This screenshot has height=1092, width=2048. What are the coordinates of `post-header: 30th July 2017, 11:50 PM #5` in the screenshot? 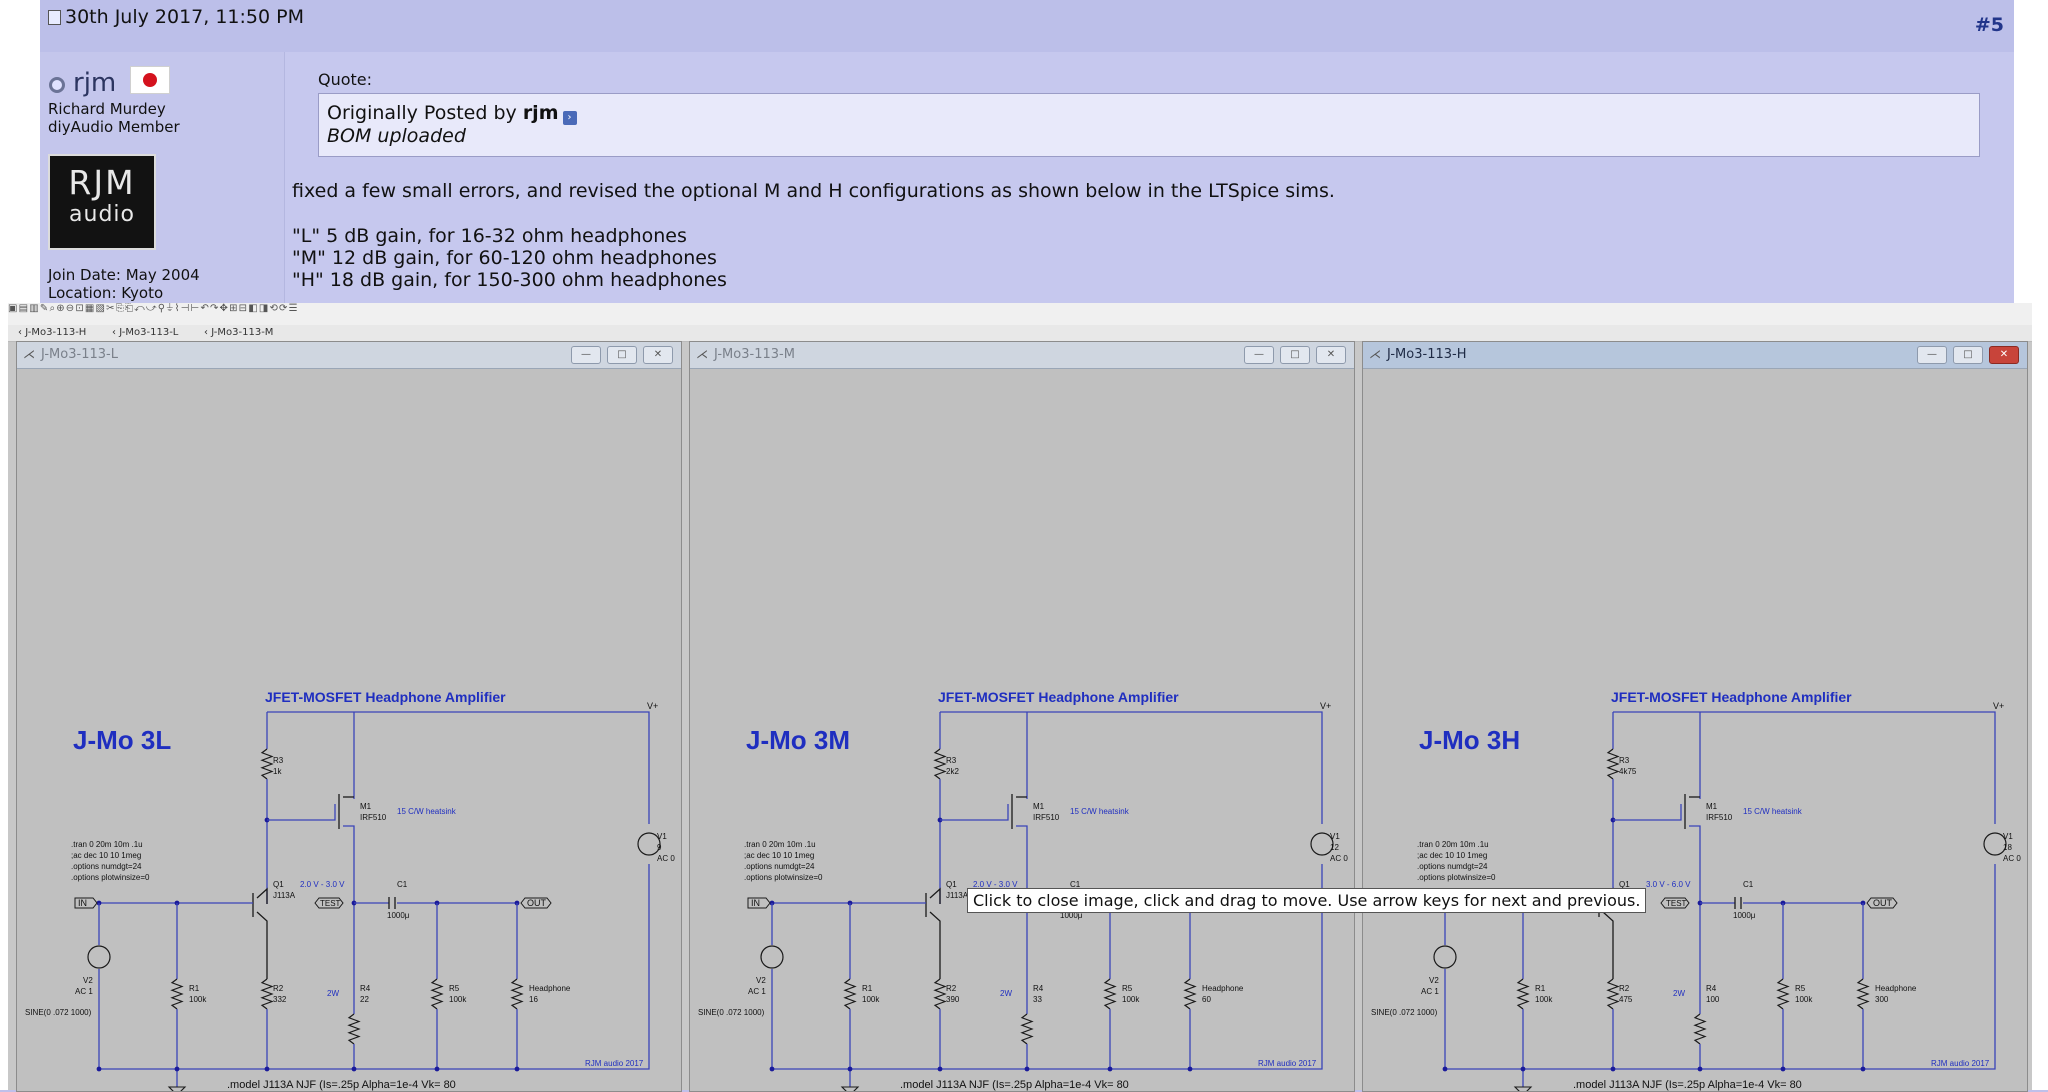 It's located at (1027, 26).